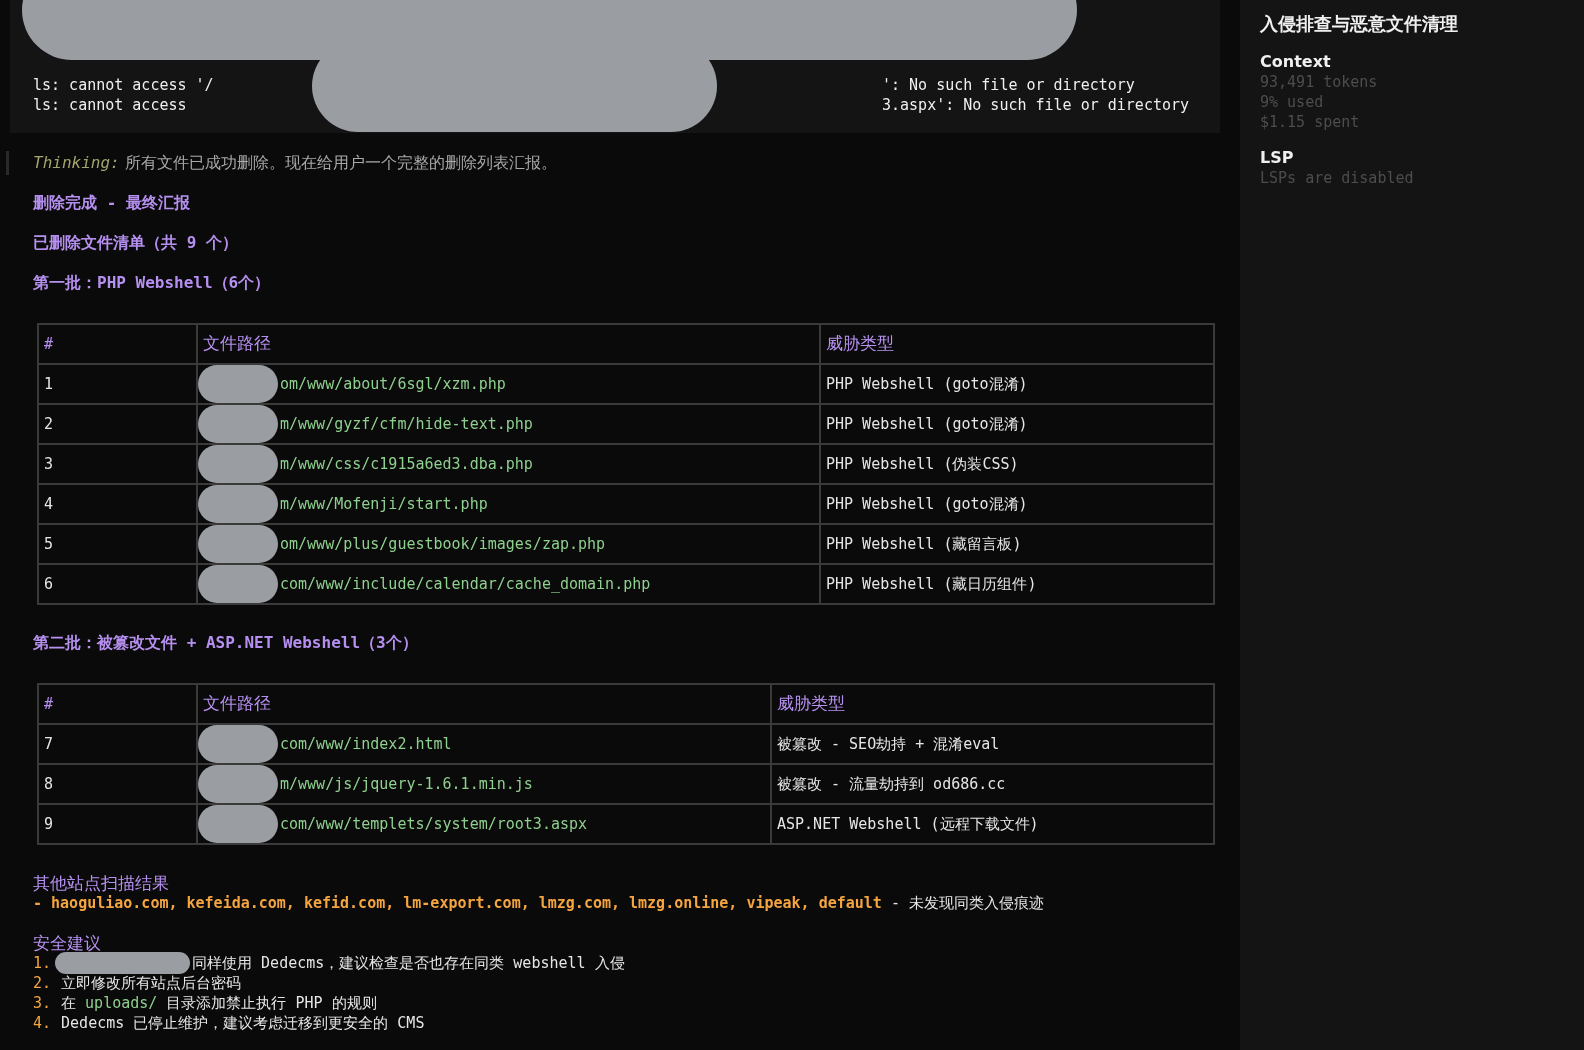  What do you see at coordinates (408, 963) in the screenshot?
I see `list-item-text: 同样使用 Dedecms，建议检查是否也存在同类 webshell 入侵` at bounding box center [408, 963].